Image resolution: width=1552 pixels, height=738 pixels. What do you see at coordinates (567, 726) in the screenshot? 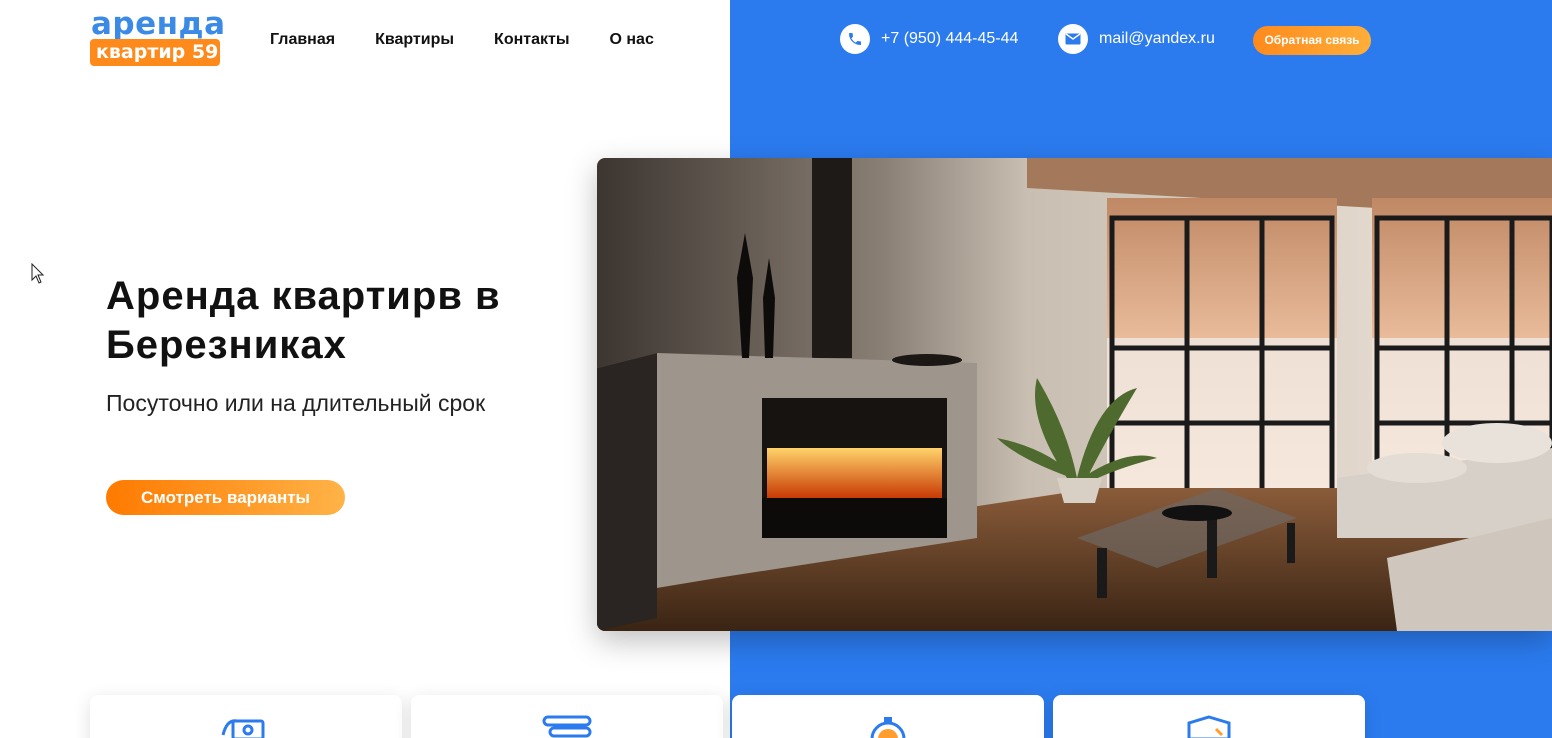
I see `bills-icon` at bounding box center [567, 726].